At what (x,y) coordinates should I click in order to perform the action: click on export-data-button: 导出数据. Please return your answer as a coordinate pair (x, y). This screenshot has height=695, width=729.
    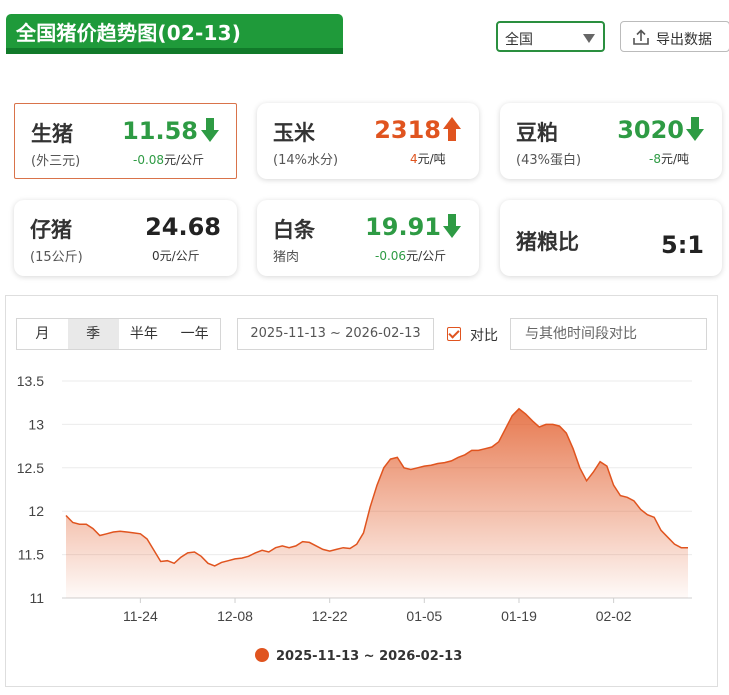
    Looking at the image, I should click on (674, 36).